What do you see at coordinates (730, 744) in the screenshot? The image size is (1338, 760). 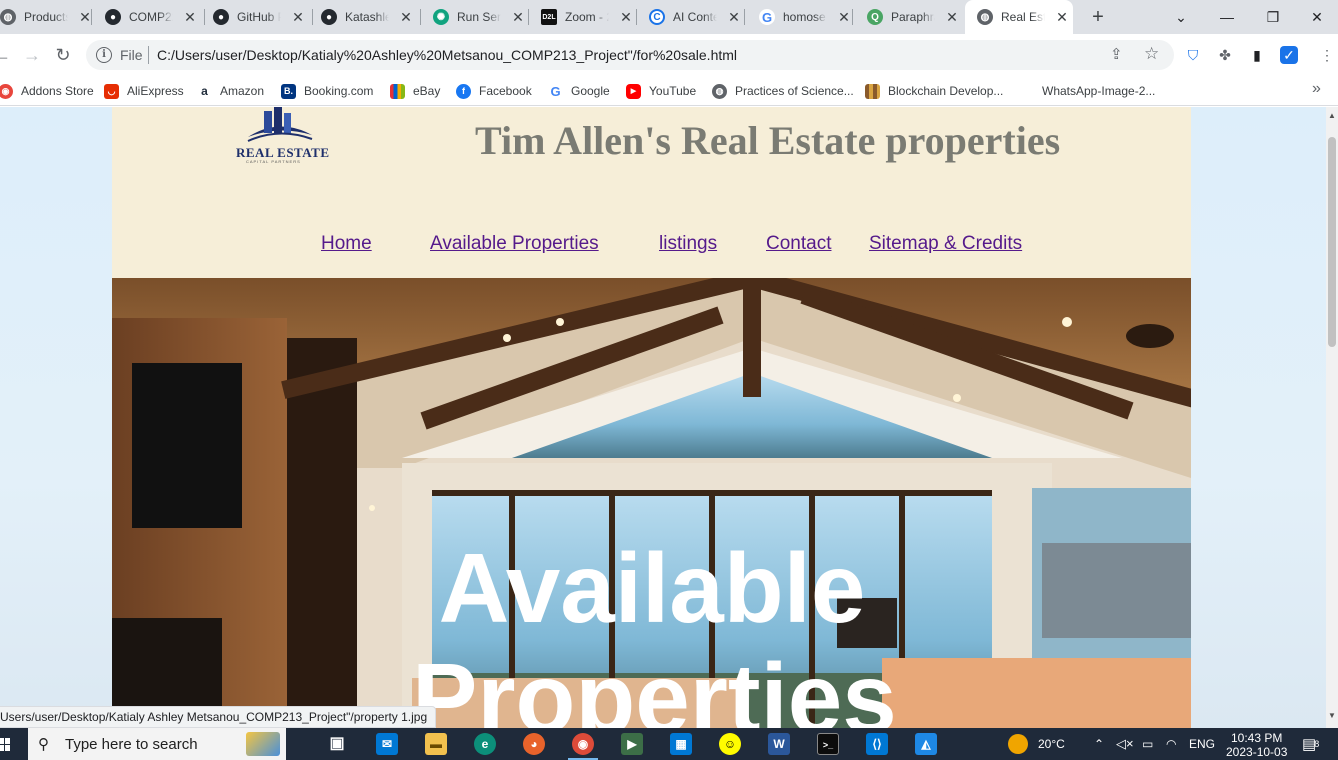 I see `snapchat-icon: ☺` at bounding box center [730, 744].